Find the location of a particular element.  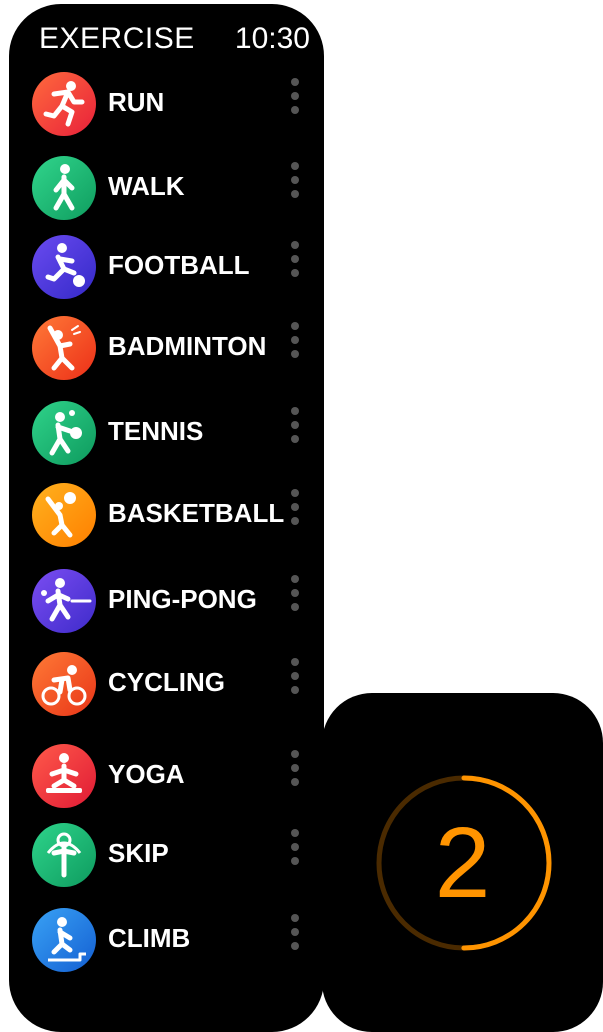

countdown-number: 2 is located at coordinates (462, 863).